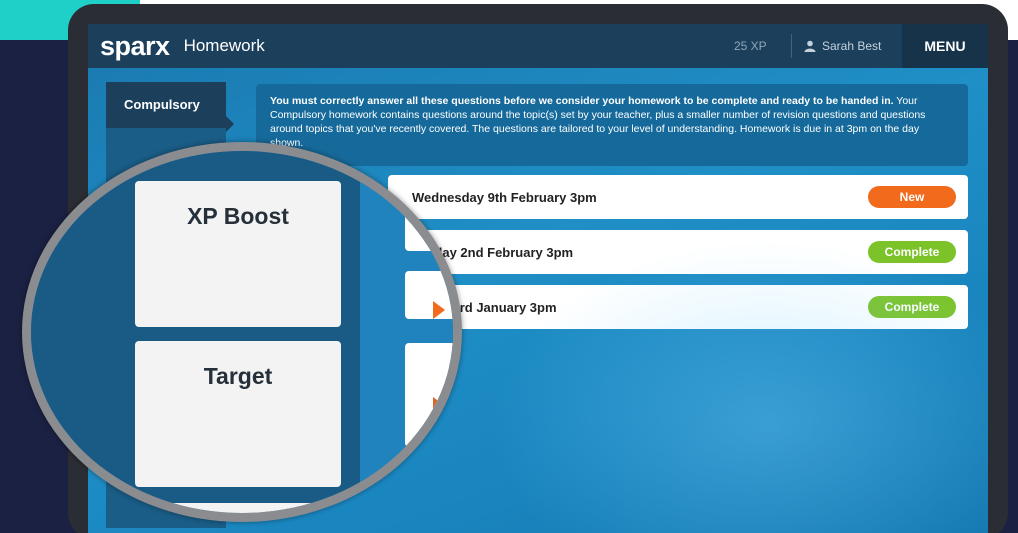 The width and height of the screenshot is (1018, 533). Describe the element at coordinates (230, 124) in the screenshot. I see `tab-pointer` at that location.